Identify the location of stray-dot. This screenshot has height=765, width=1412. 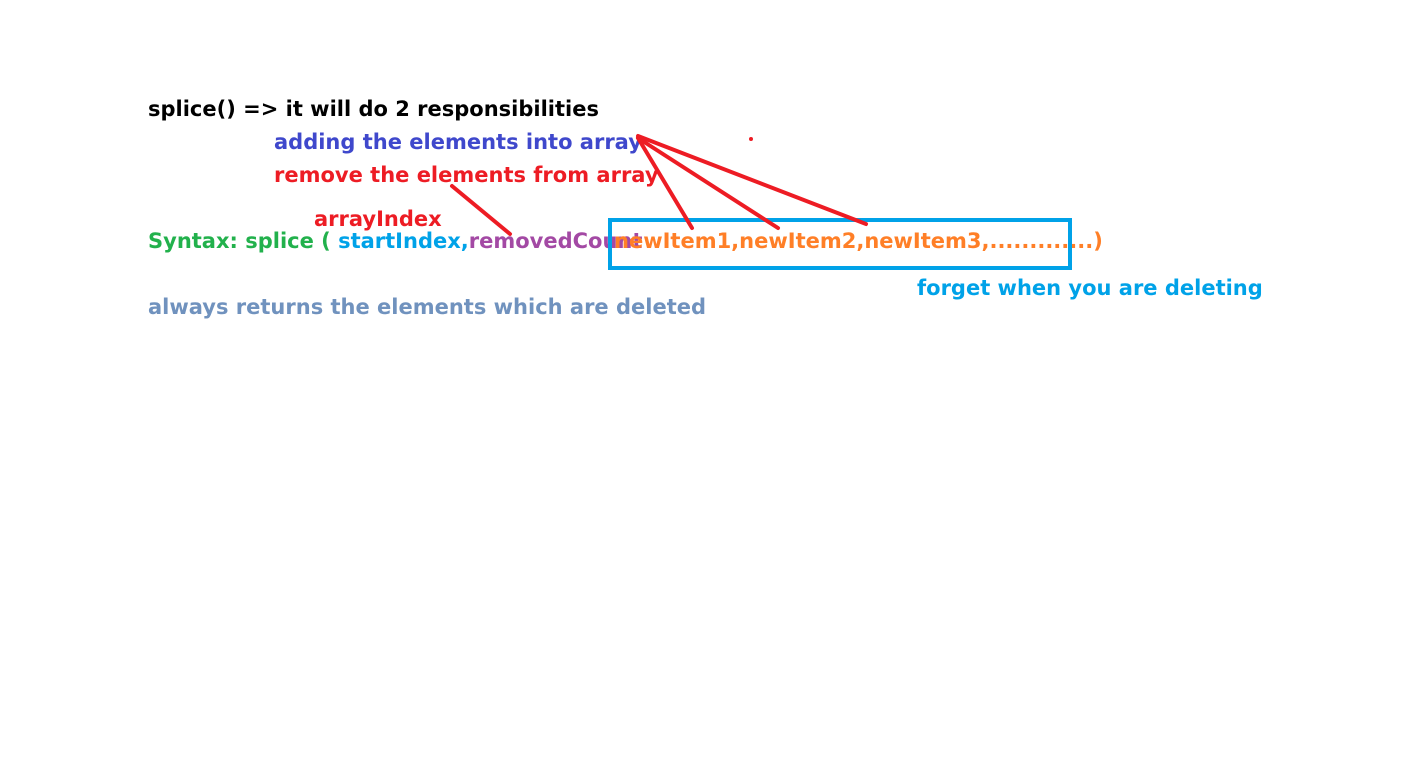
(751, 139).